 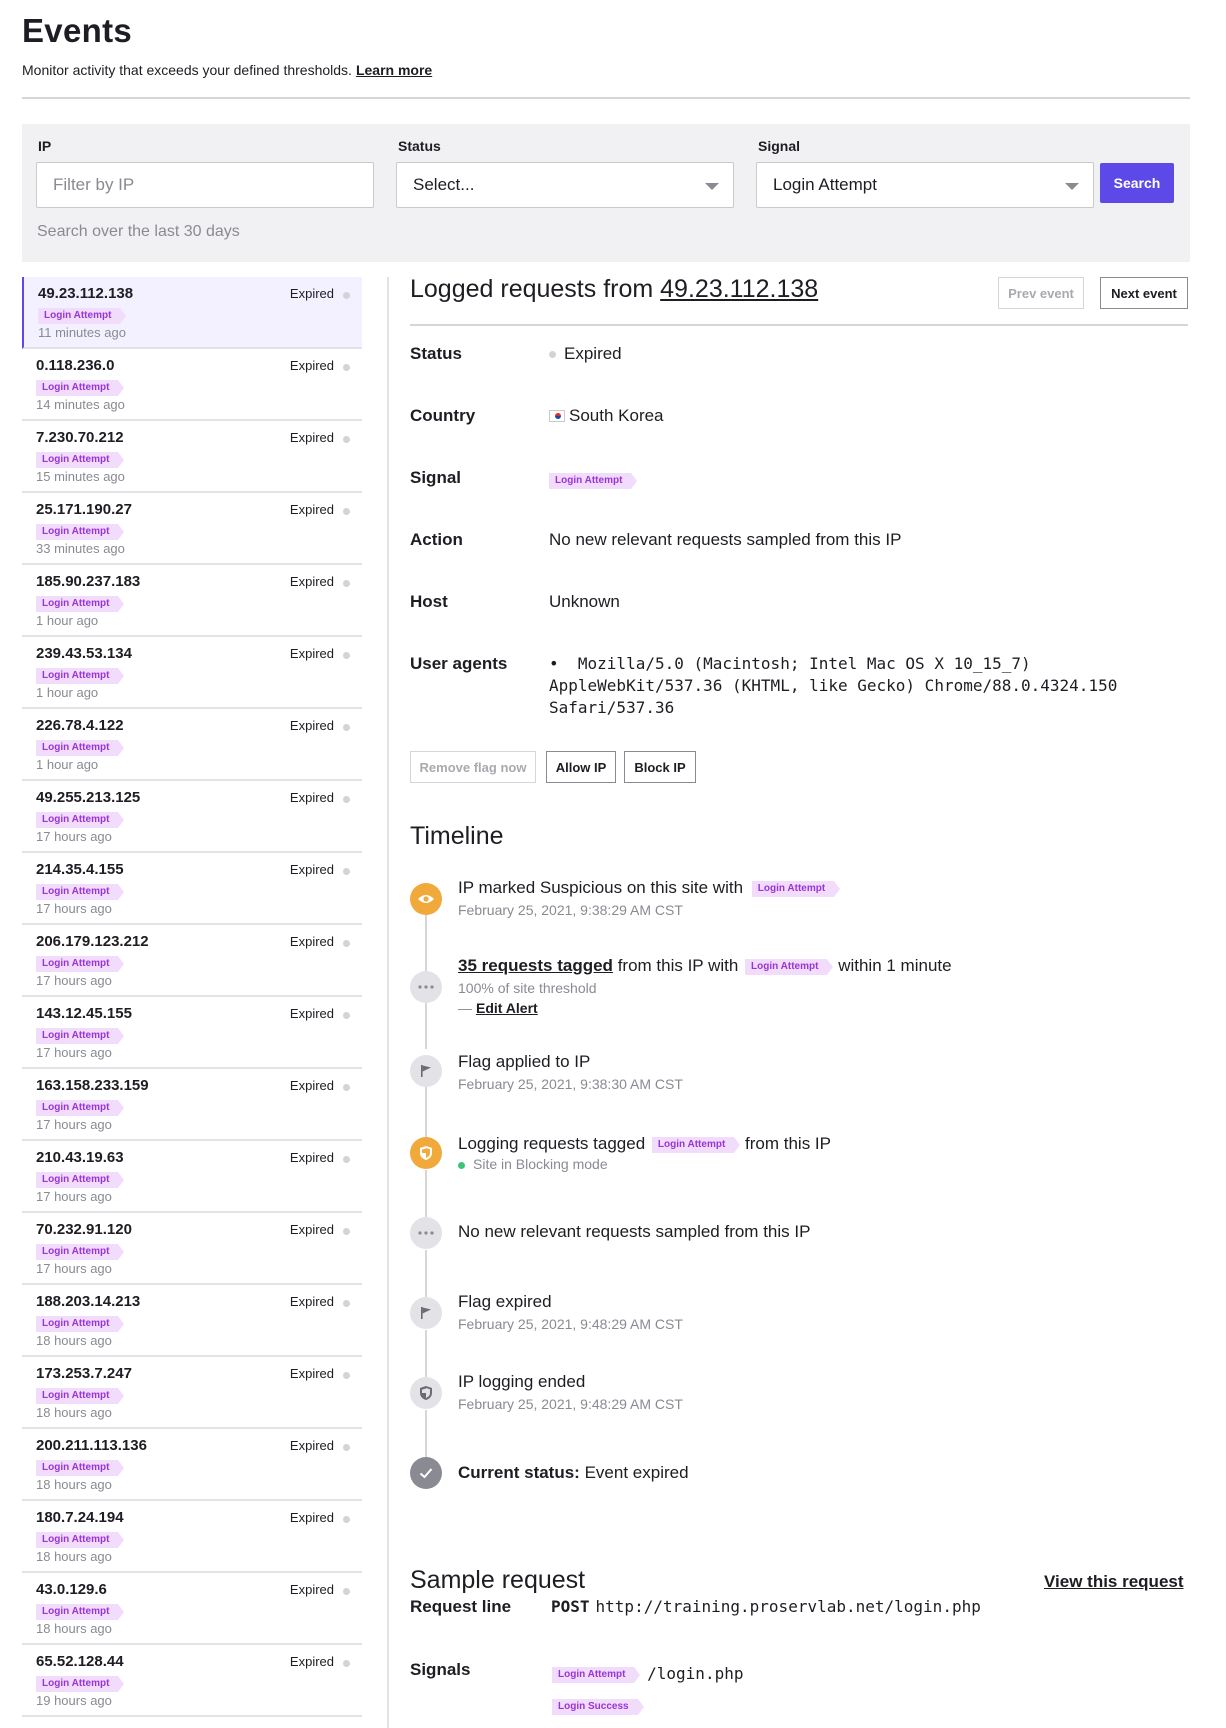 I want to click on edit-alert-row: — Edit Alert, so click(x=498, y=1008).